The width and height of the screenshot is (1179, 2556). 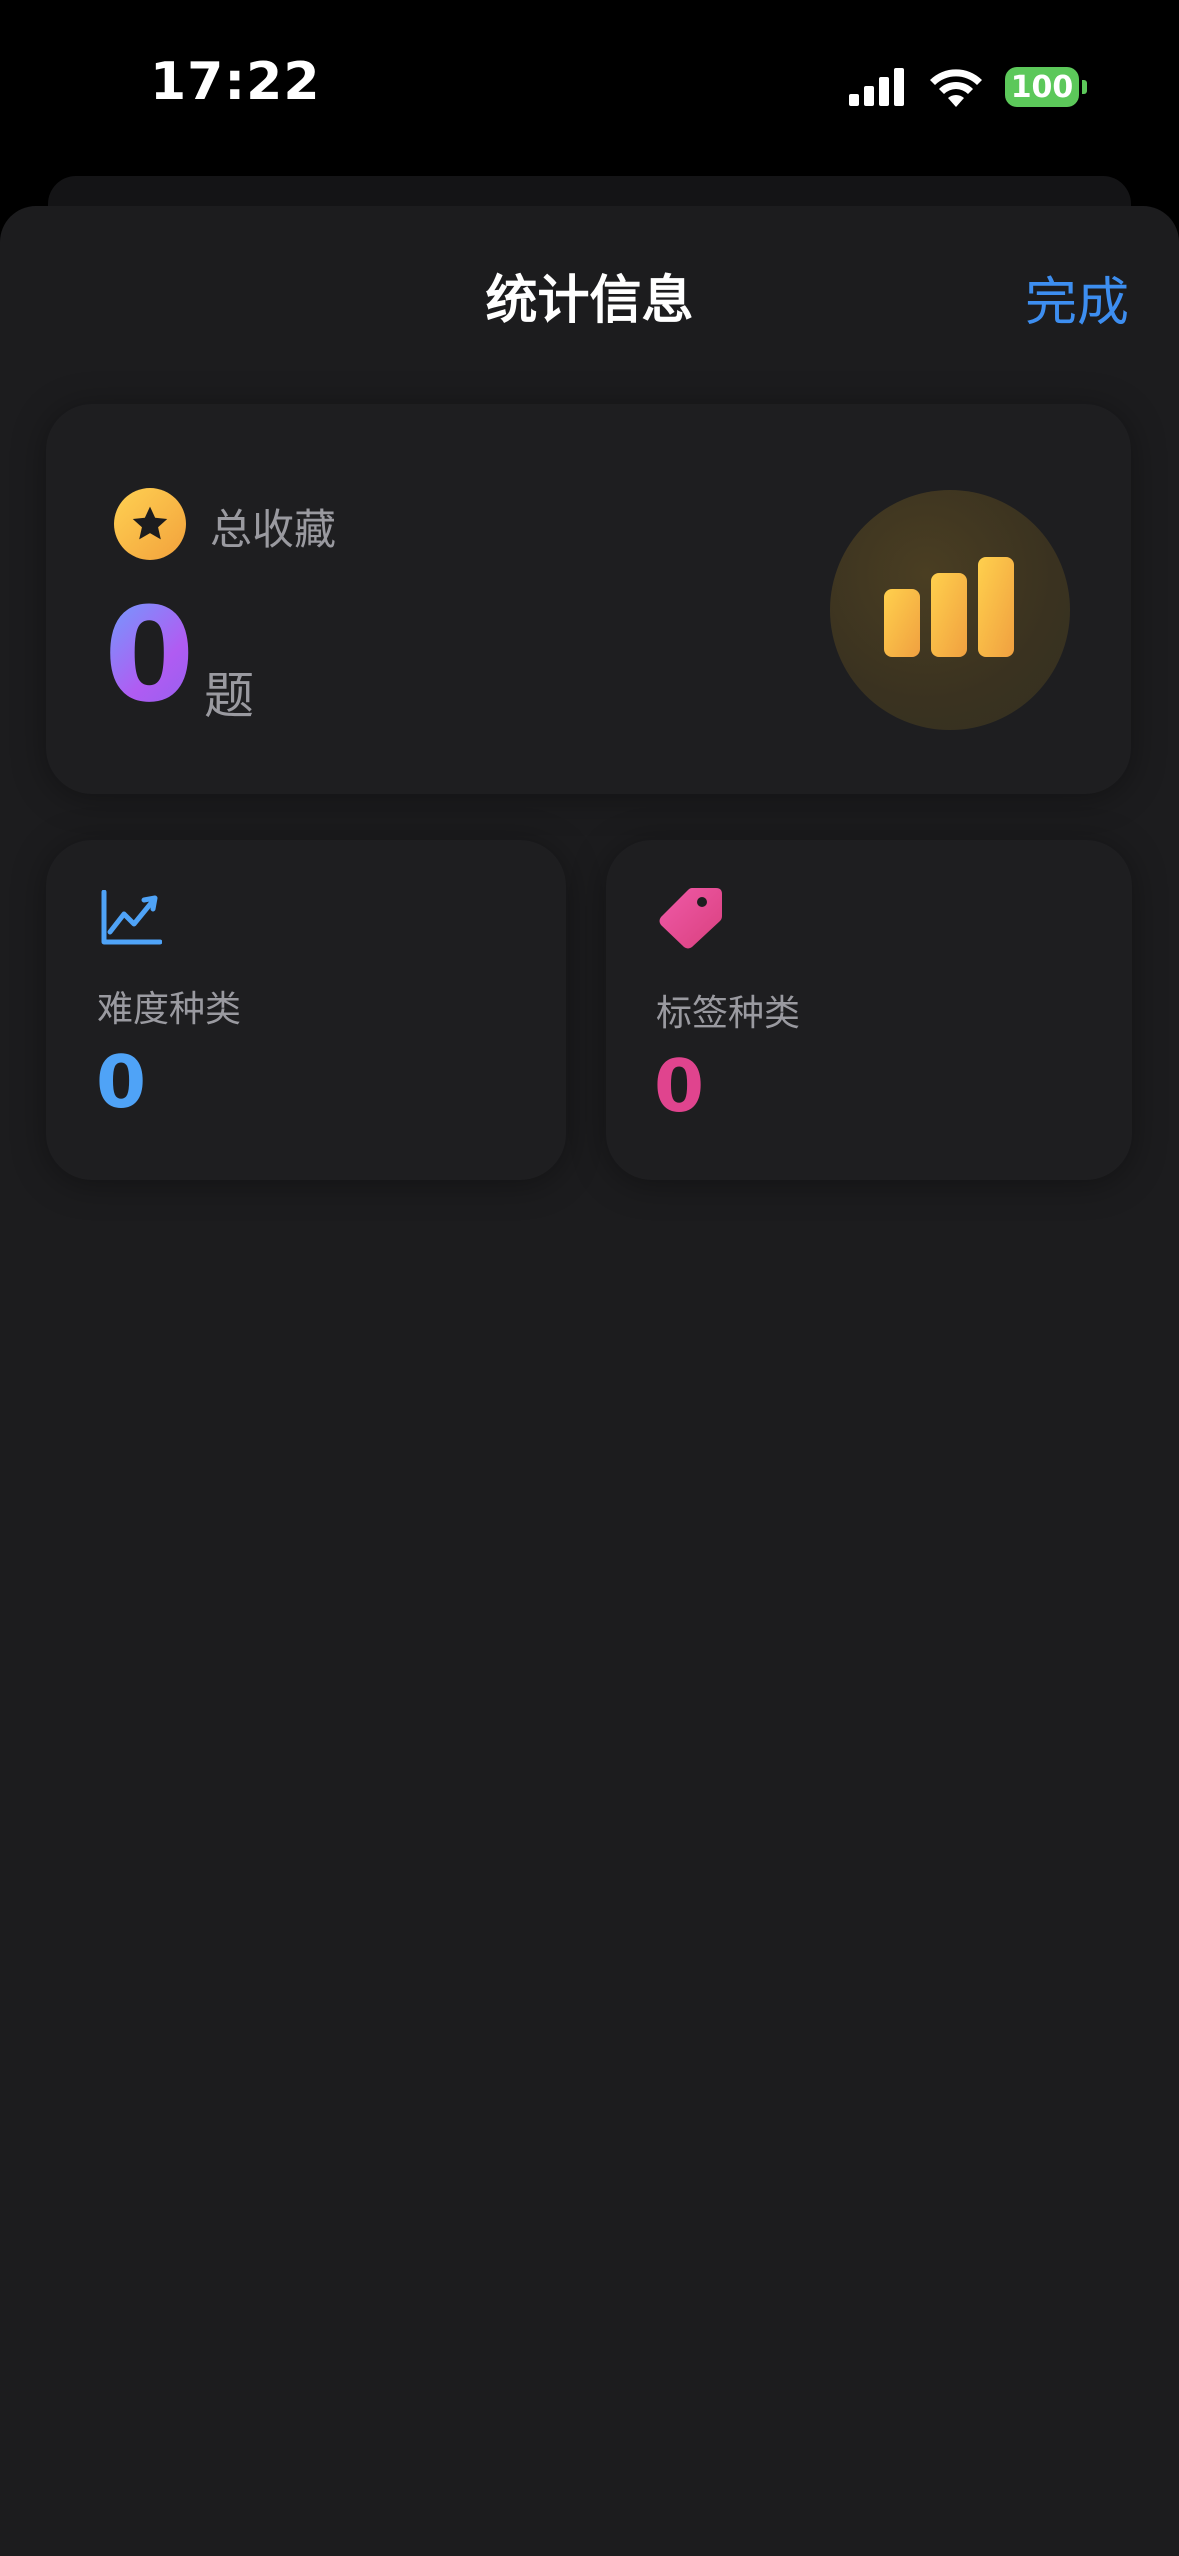 I want to click on wifi-icon, so click(x=956, y=88).